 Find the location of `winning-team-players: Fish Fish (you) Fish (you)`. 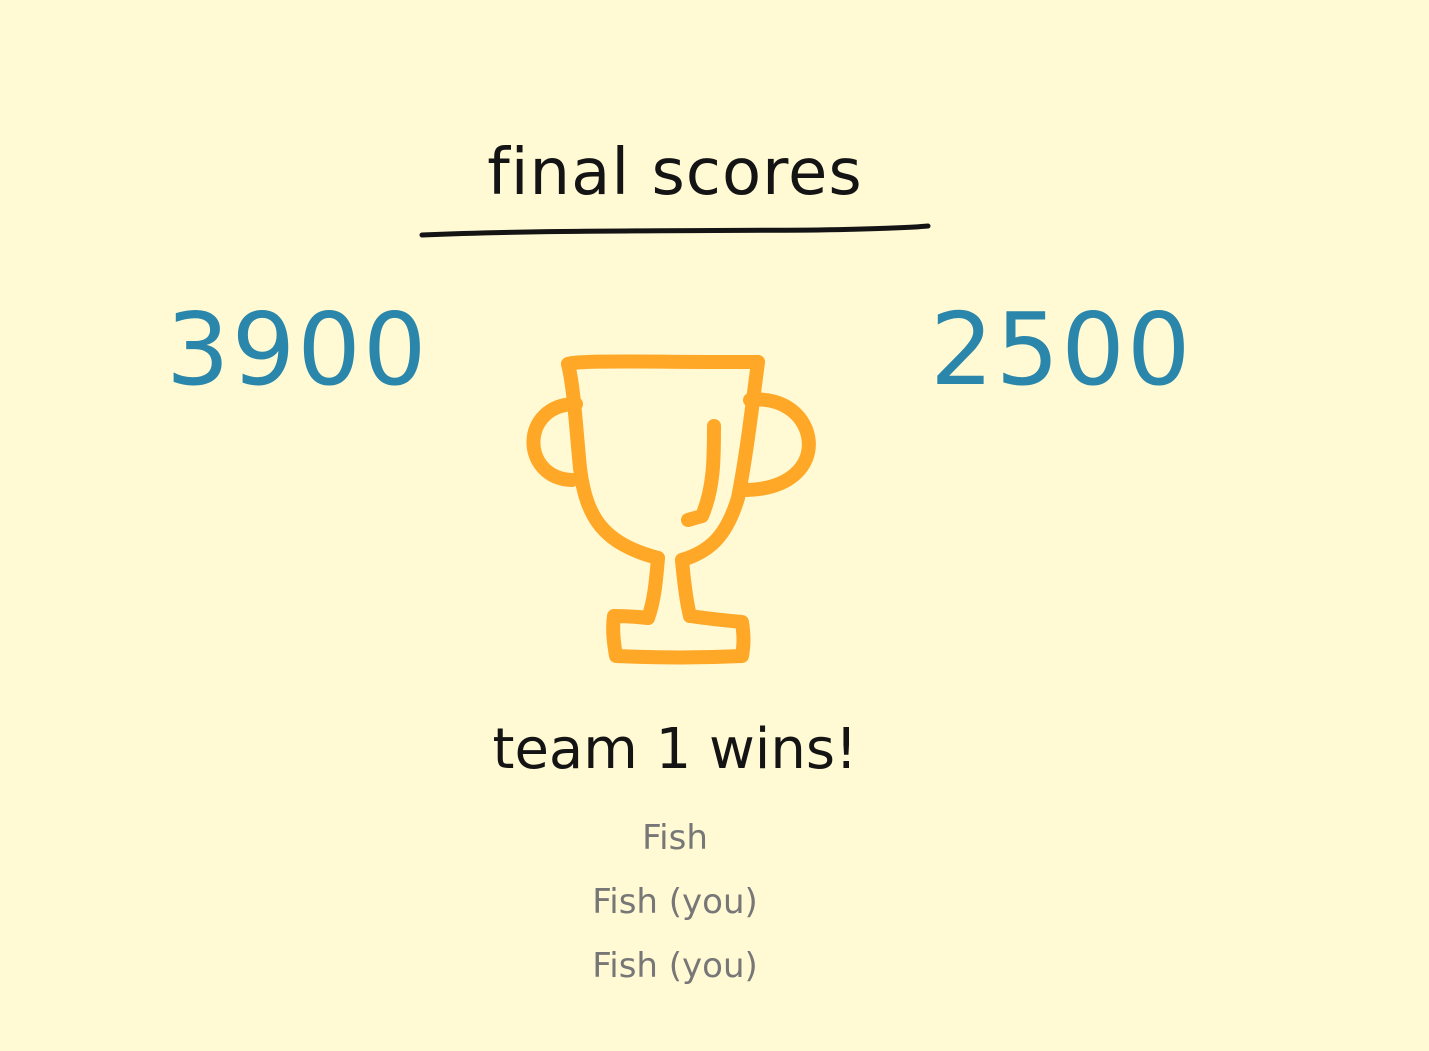

winning-team-players: Fish Fish (you) Fish (you) is located at coordinates (675, 902).